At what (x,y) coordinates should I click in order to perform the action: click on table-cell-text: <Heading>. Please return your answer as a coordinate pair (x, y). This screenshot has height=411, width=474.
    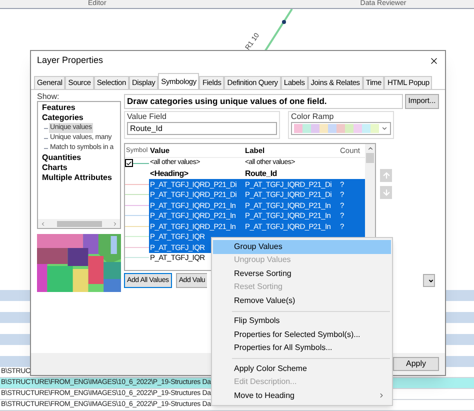
    Looking at the image, I should click on (169, 174).